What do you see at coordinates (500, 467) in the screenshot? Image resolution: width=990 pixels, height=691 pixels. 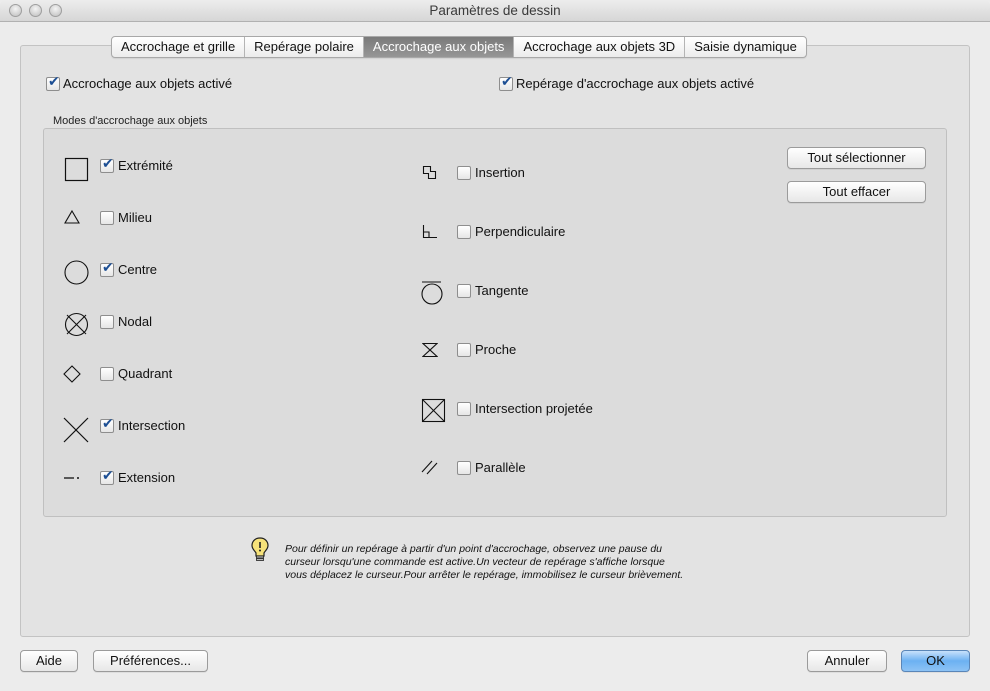 I see `parallel-label: Parallèle` at bounding box center [500, 467].